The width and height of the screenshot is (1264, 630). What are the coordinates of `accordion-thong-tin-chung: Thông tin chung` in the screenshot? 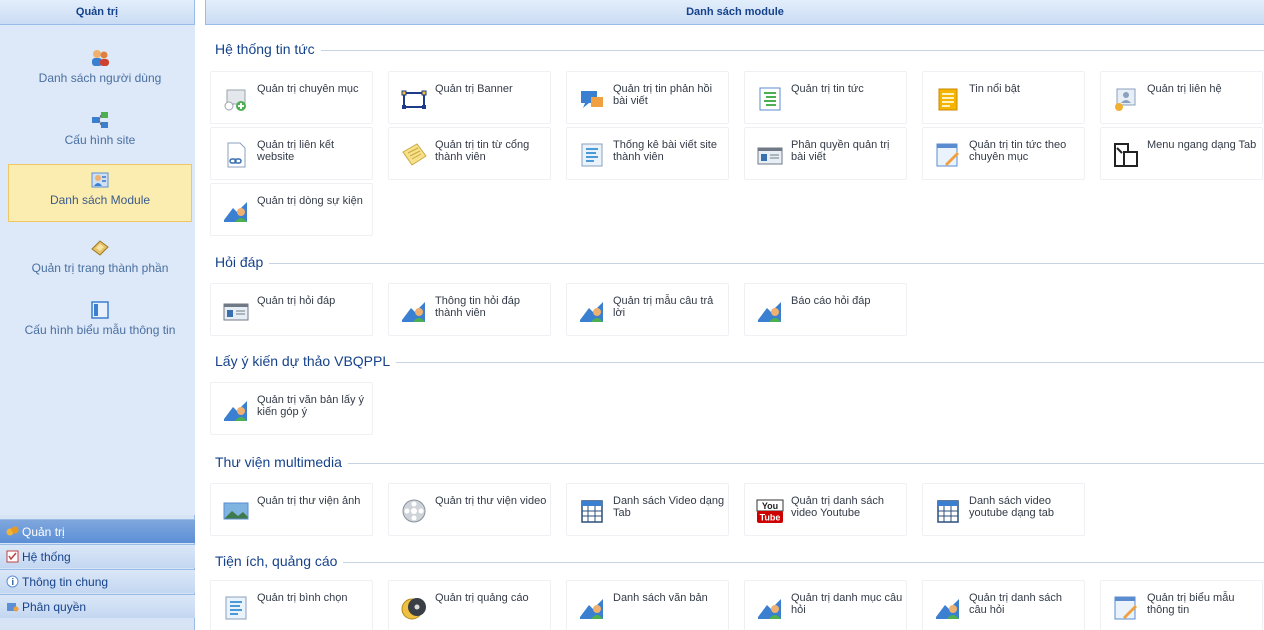 It's located at (97, 581).